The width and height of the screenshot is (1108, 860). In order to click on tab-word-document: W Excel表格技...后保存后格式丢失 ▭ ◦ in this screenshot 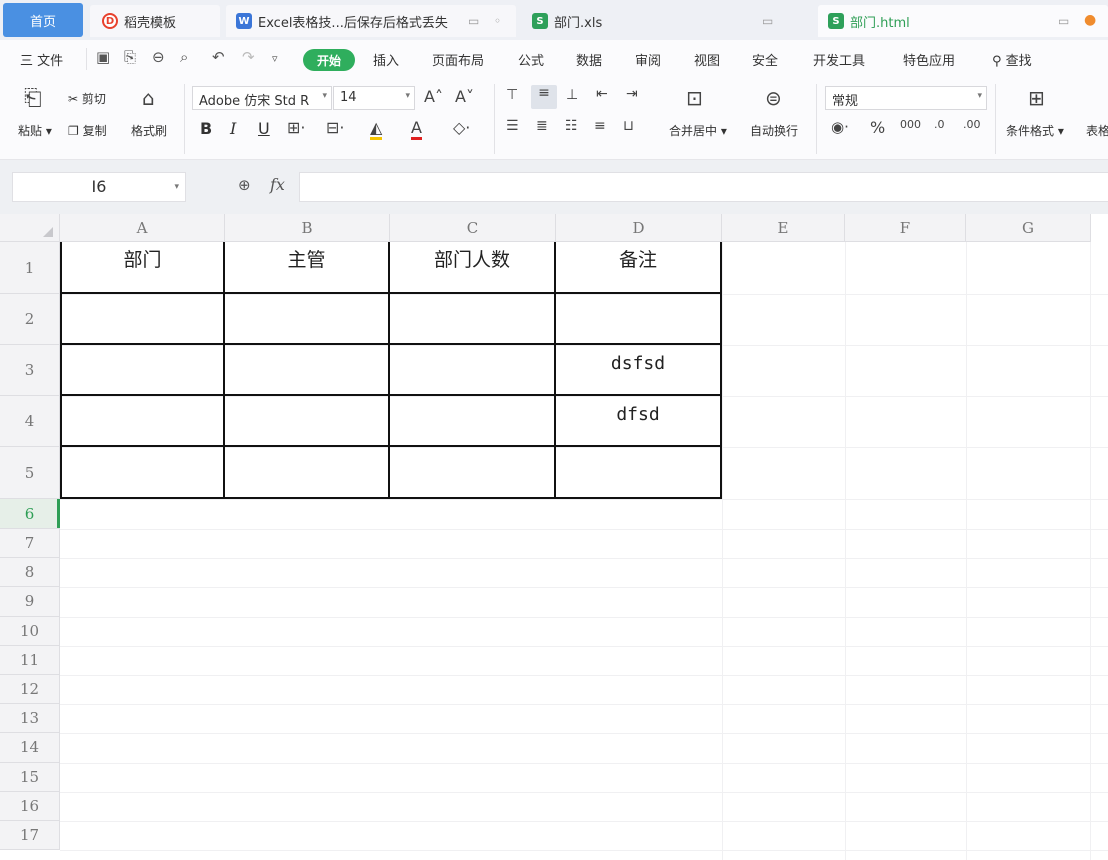, I will do `click(371, 21)`.